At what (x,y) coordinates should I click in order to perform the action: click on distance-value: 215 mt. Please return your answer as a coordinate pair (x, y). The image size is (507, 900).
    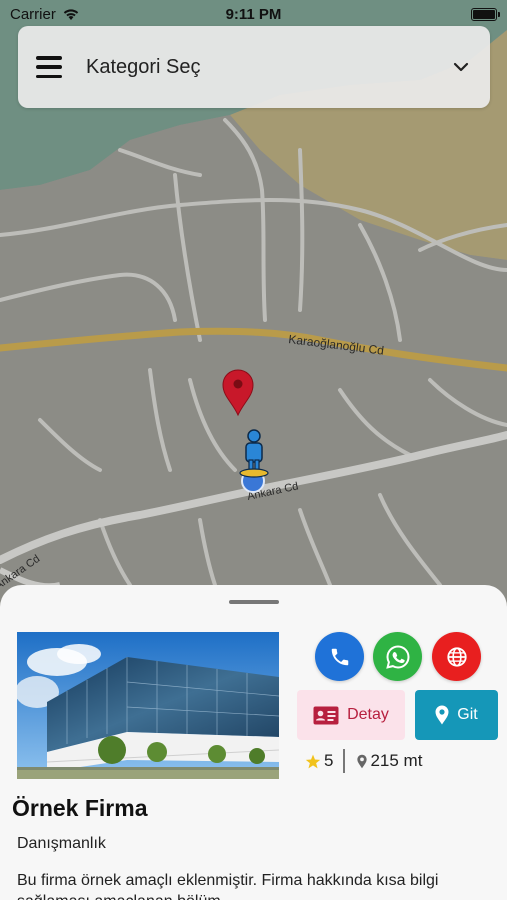
    Looking at the image, I should click on (396, 760).